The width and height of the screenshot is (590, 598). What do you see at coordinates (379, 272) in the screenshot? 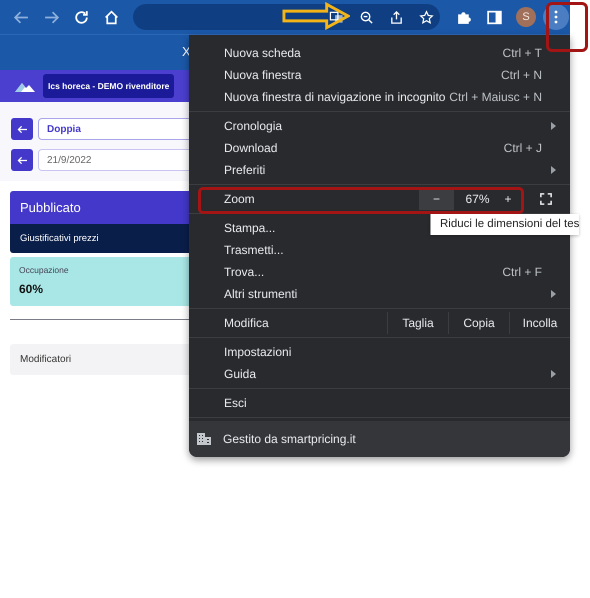
I see `menu-item: Trova... Ctrl + F` at bounding box center [379, 272].